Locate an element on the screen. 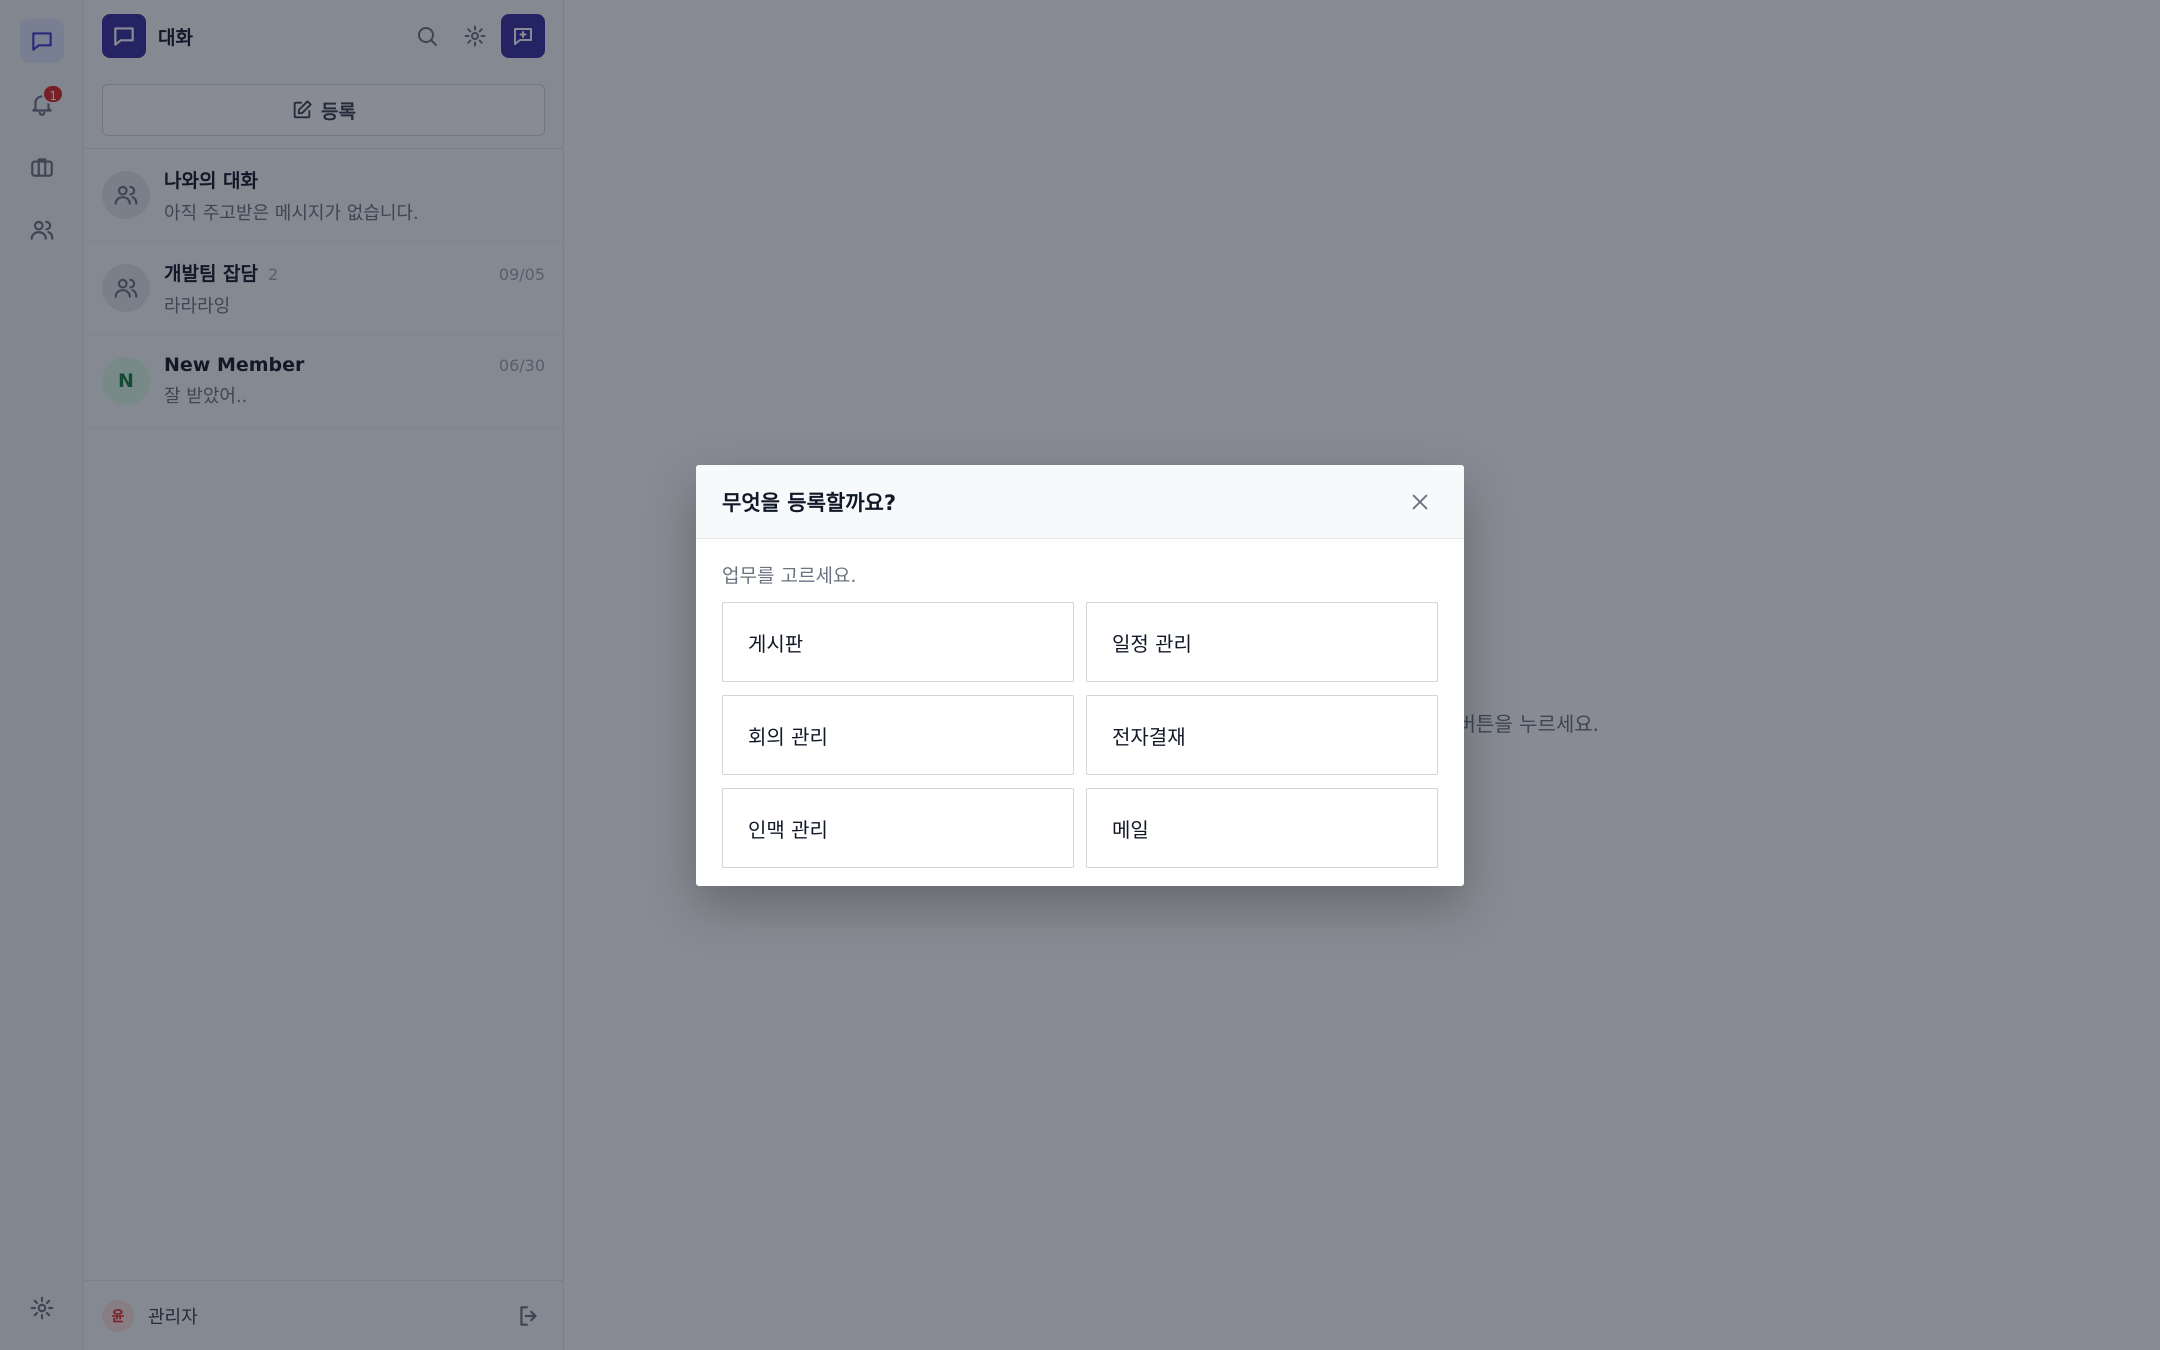 Image resolution: width=2160 pixels, height=1350 pixels. option-contacts: 인맥 관리 is located at coordinates (898, 828).